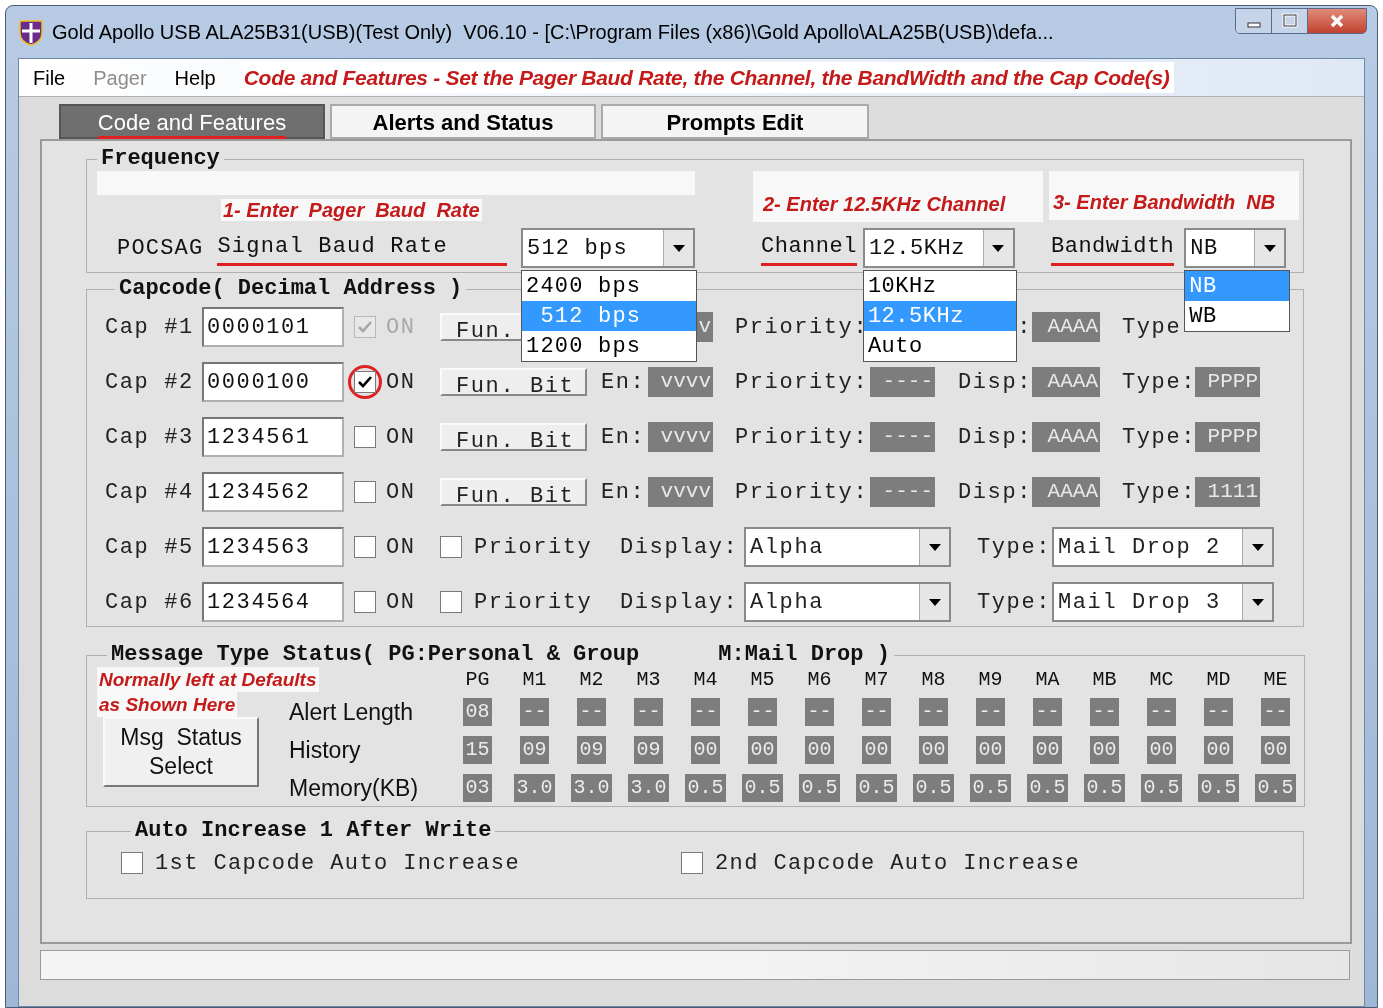  Describe the element at coordinates (1235, 248) in the screenshot. I see `dropdown: NB` at that location.